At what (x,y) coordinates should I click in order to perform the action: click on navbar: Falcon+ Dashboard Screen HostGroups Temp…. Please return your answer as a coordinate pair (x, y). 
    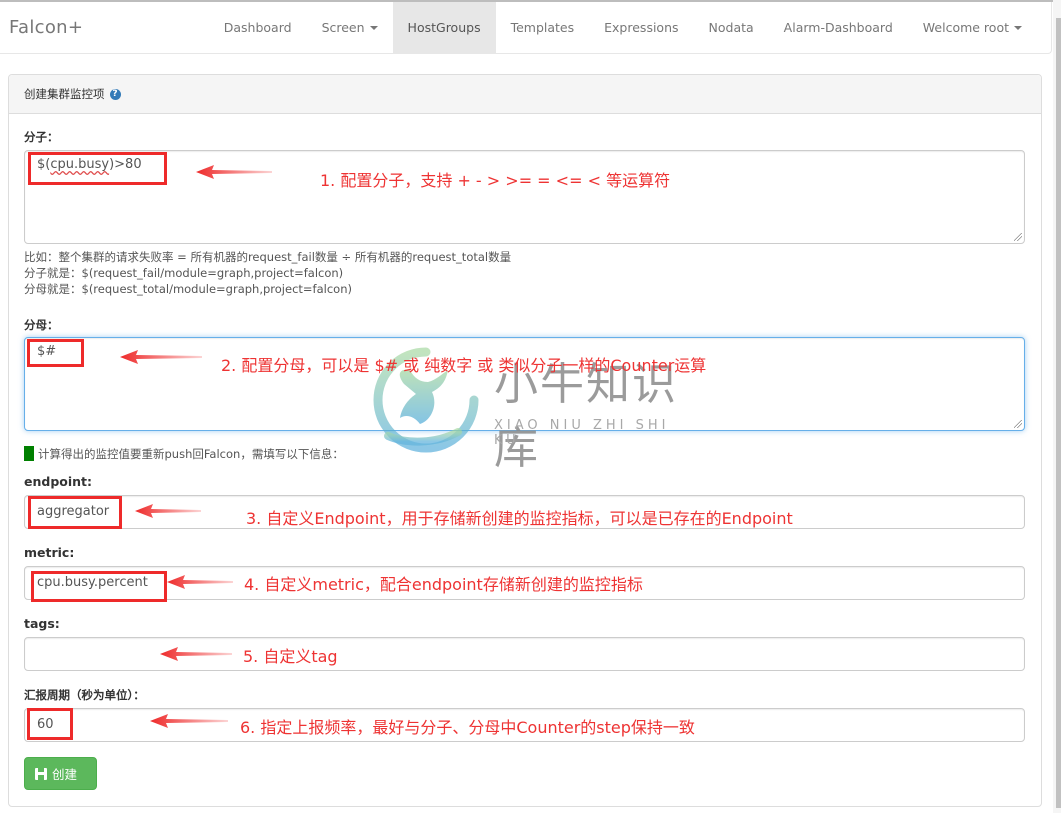
    Looking at the image, I should click on (526, 28).